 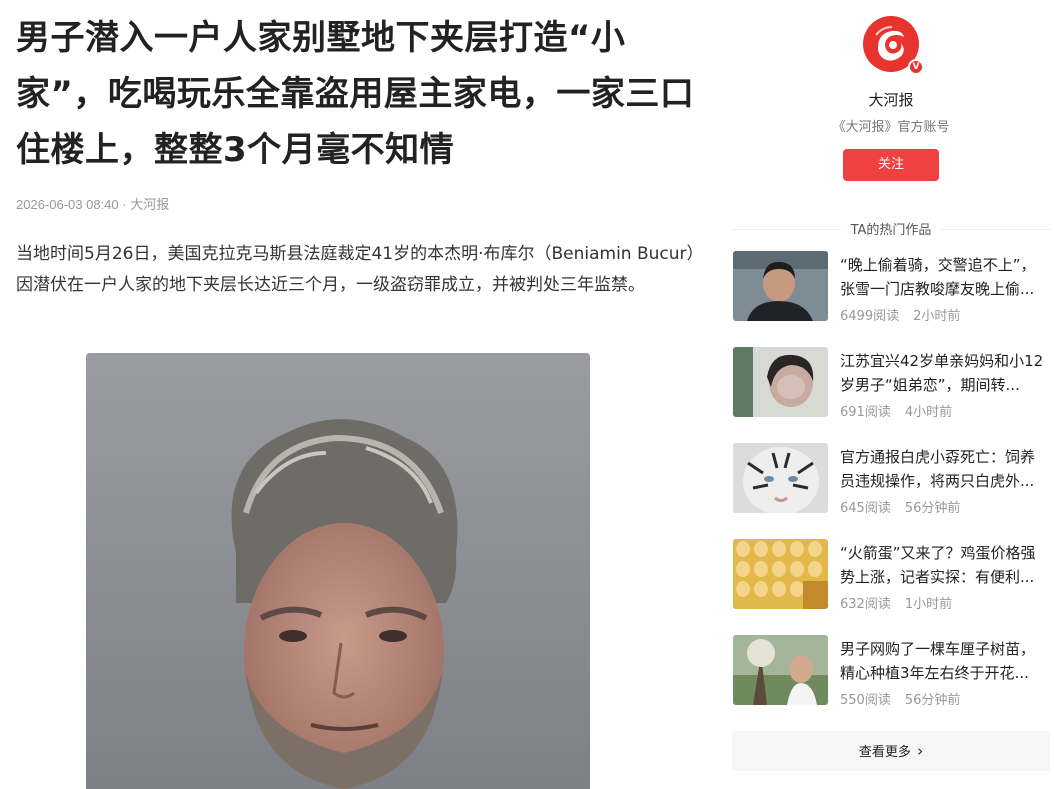 I want to click on hot-item-reads: 550阅读, so click(x=865, y=700).